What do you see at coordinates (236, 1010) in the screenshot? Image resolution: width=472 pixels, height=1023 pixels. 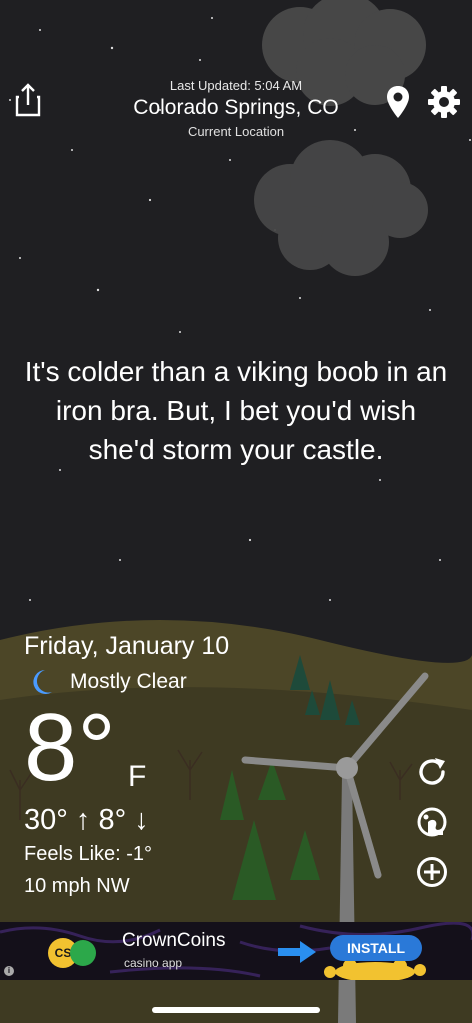 I see `home-indicator` at bounding box center [236, 1010].